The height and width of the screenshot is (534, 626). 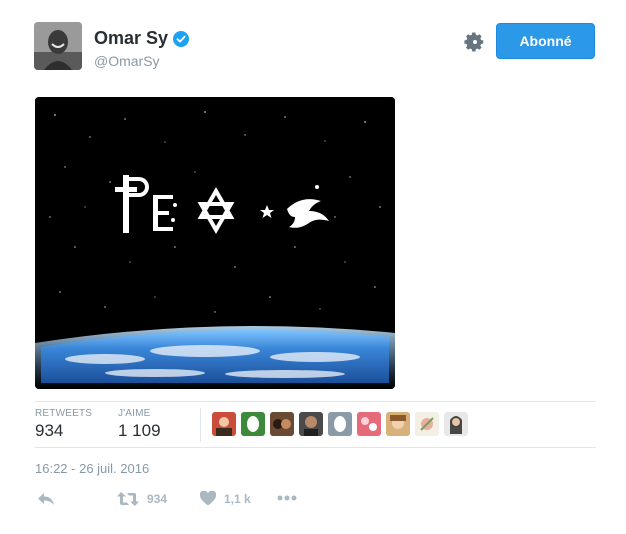 I want to click on verified-badge-icon, so click(x=181, y=38).